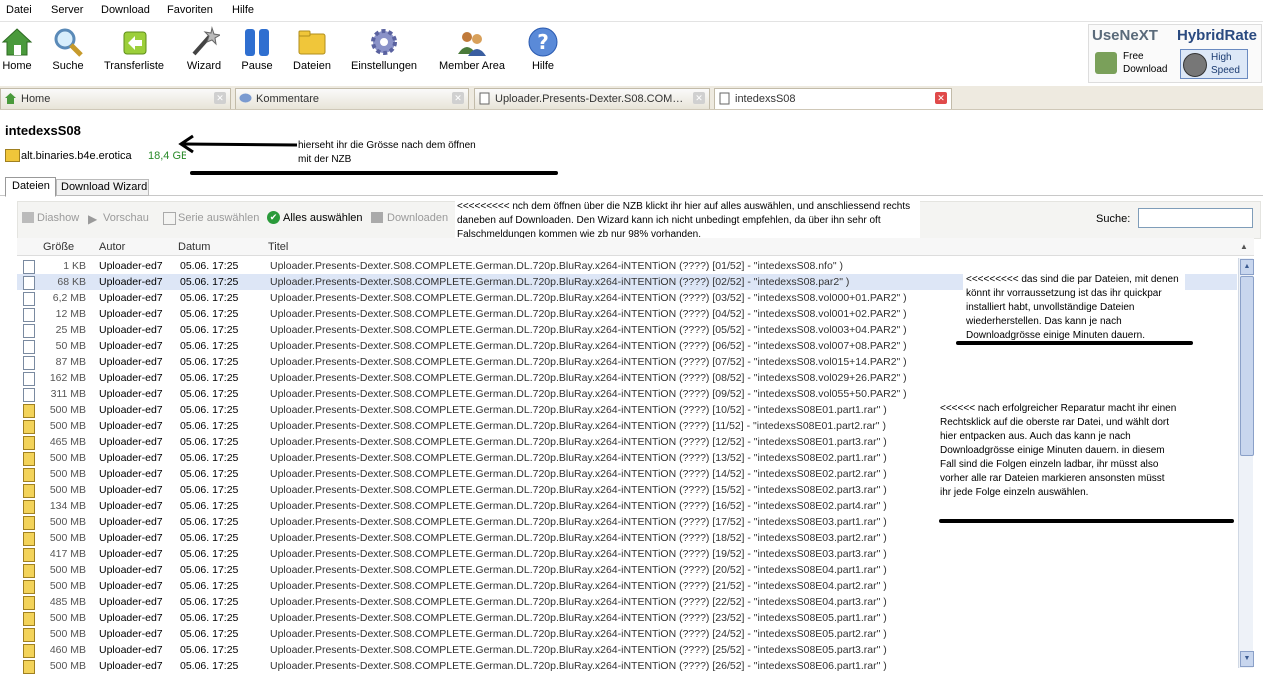 The image size is (1263, 680). Describe the element at coordinates (134, 49) in the screenshot. I see `transfer-list-button: Transferliste` at that location.